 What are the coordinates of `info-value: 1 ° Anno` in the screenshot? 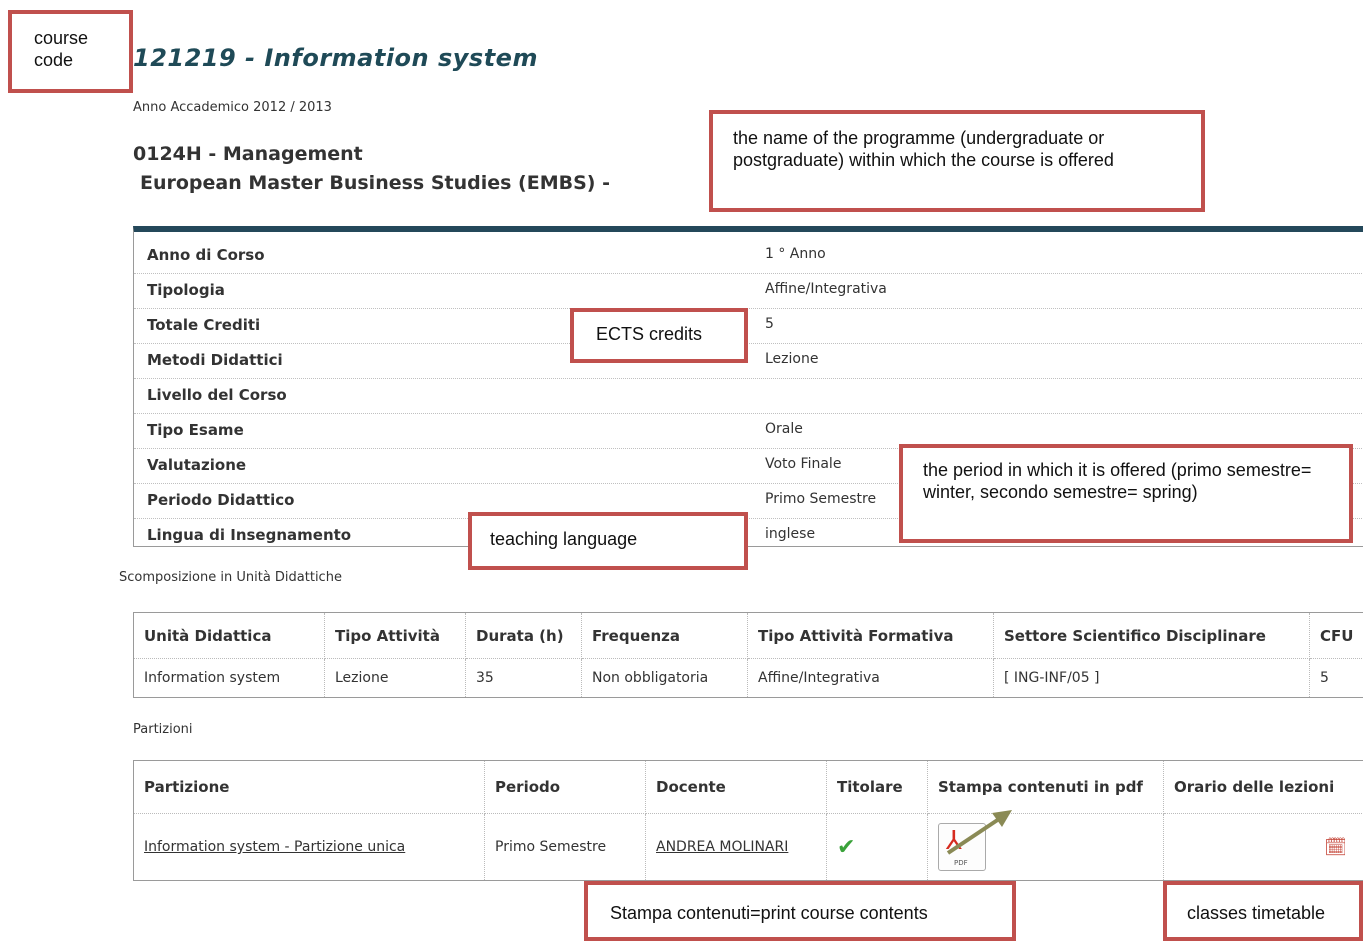 It's located at (795, 254).